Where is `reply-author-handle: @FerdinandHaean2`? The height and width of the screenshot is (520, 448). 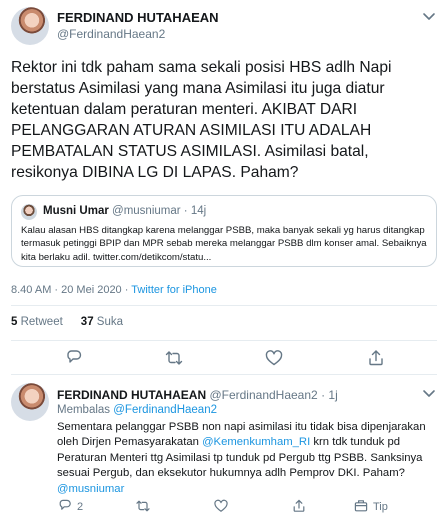
reply-author-handle: @FerdinandHaean2 is located at coordinates (263, 395).